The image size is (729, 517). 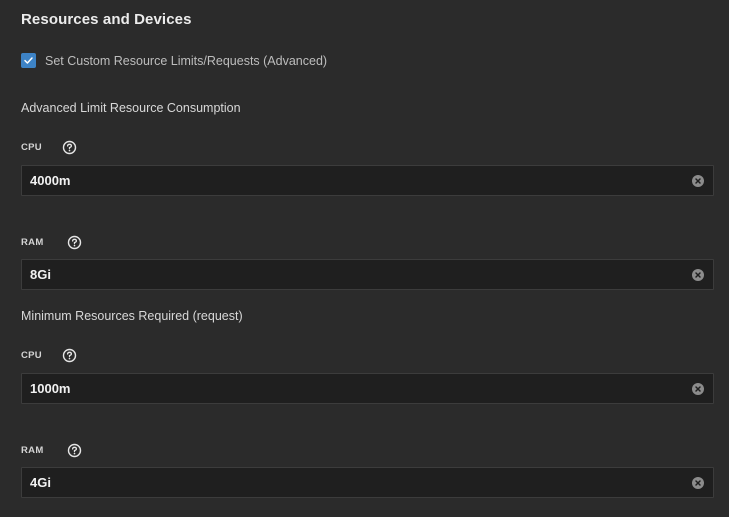 I want to click on custom-limits-checkbox, so click(x=28, y=60).